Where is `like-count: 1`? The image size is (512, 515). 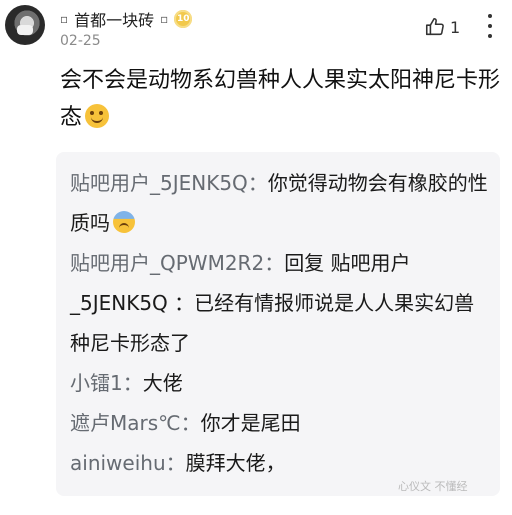 like-count: 1 is located at coordinates (455, 27).